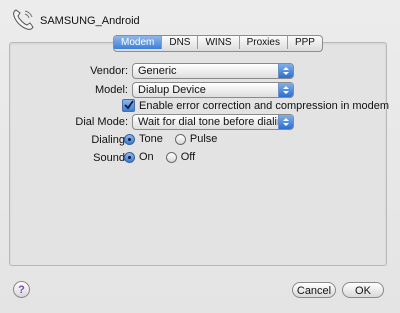  I want to click on phone-icon, so click(23, 20).